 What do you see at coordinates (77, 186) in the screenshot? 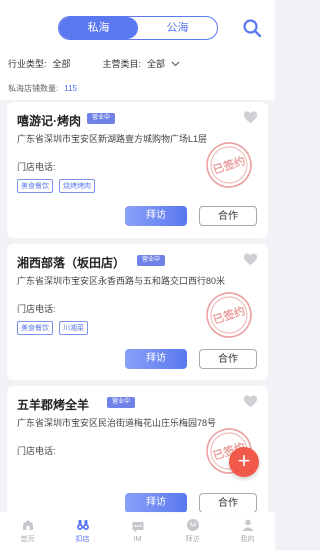
I see `category-tag: 烧烤烤肉` at bounding box center [77, 186].